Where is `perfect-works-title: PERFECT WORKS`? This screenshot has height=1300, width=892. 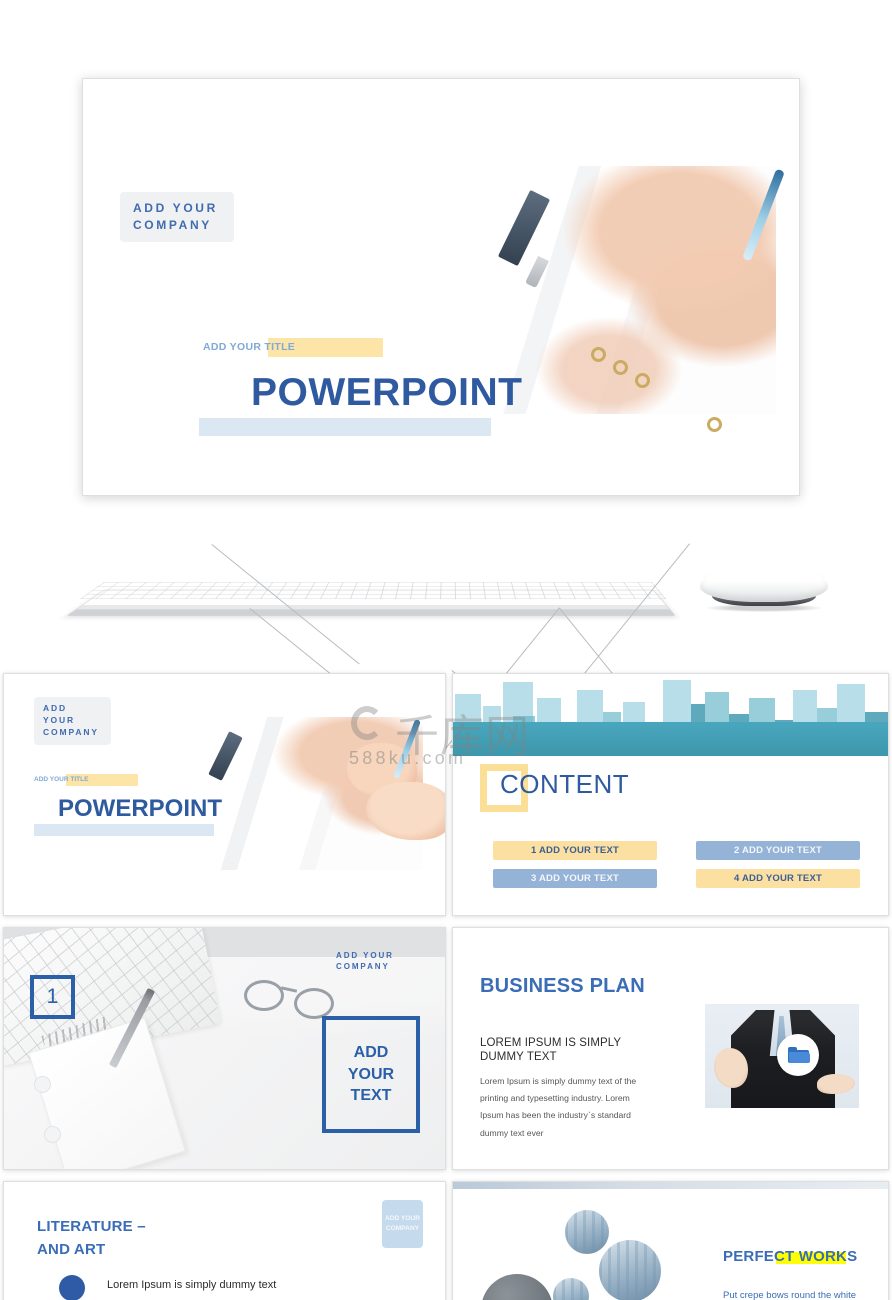 perfect-works-title: PERFECT WORKS is located at coordinates (790, 1256).